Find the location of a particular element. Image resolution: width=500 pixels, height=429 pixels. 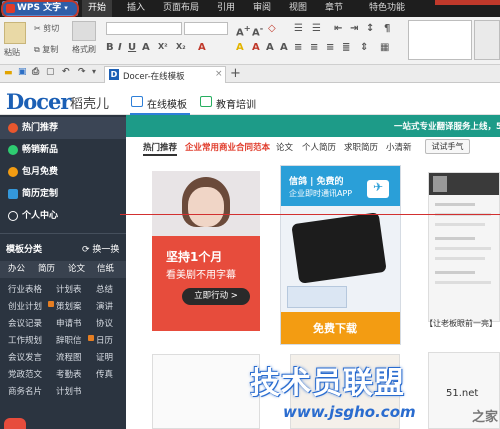

category-link: 证明 is located at coordinates (104, 358).